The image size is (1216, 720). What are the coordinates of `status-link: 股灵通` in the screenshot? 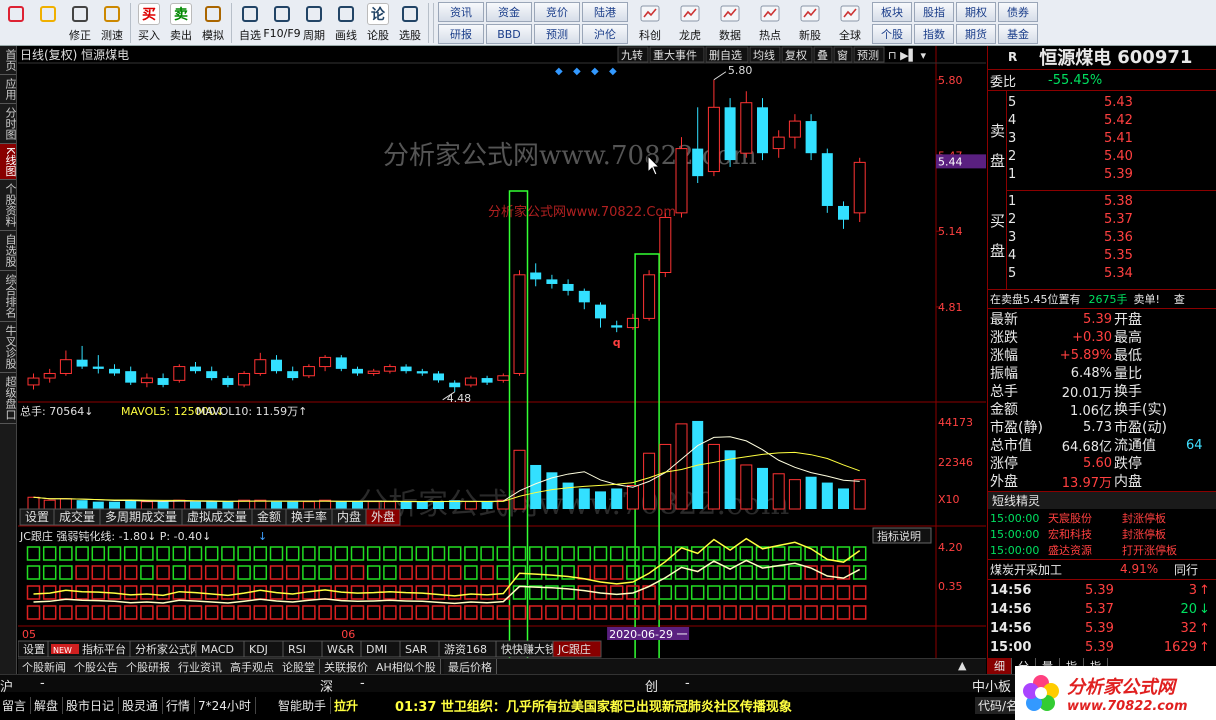 It's located at (143, 705).